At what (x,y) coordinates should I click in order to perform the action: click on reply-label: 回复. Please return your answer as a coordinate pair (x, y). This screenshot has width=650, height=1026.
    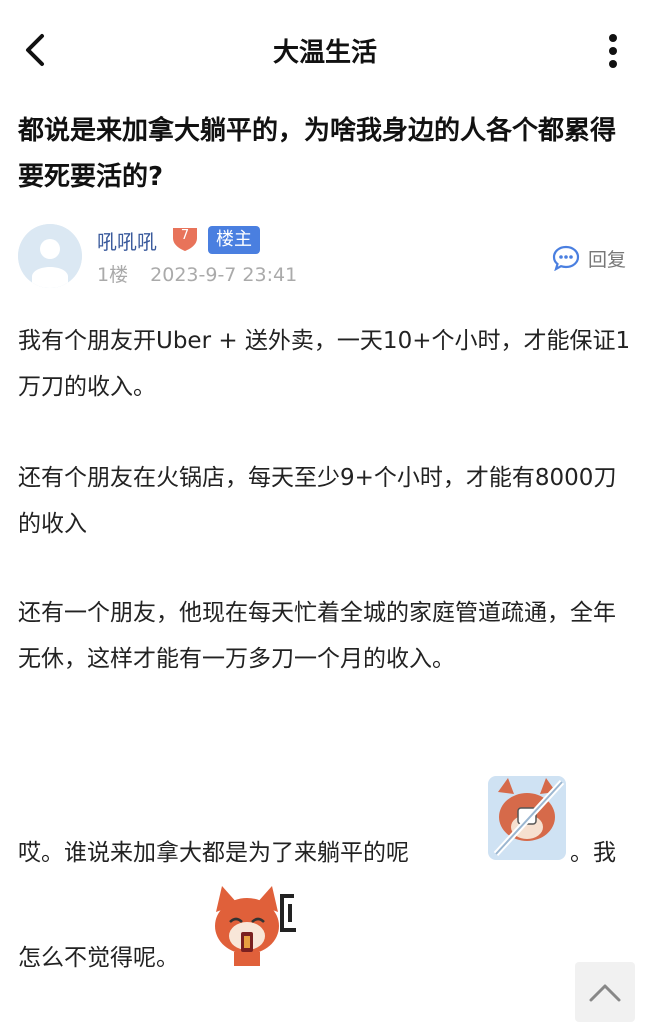
    Looking at the image, I should click on (607, 259).